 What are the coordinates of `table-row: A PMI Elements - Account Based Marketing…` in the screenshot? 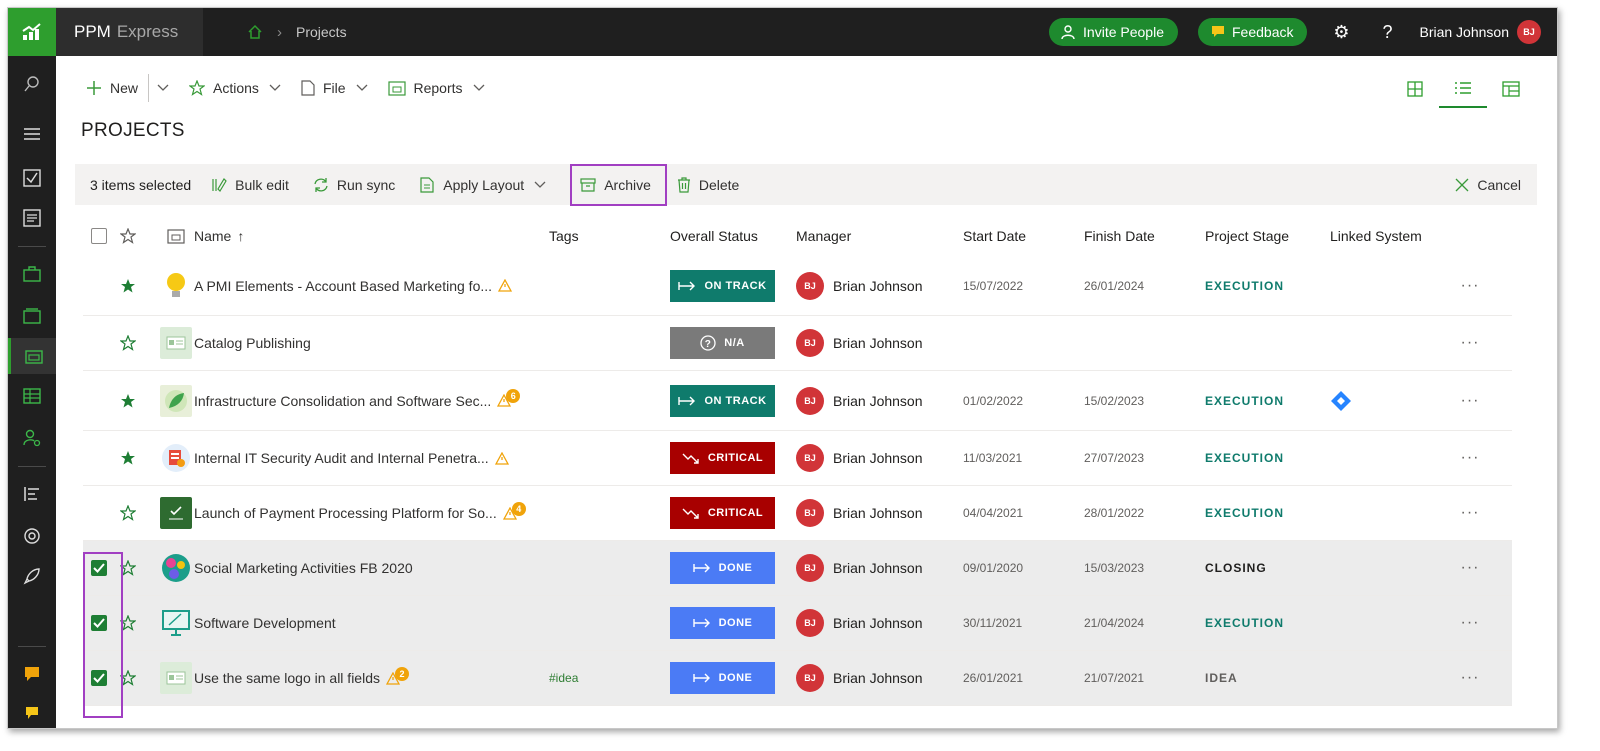 It's located at (797, 286).